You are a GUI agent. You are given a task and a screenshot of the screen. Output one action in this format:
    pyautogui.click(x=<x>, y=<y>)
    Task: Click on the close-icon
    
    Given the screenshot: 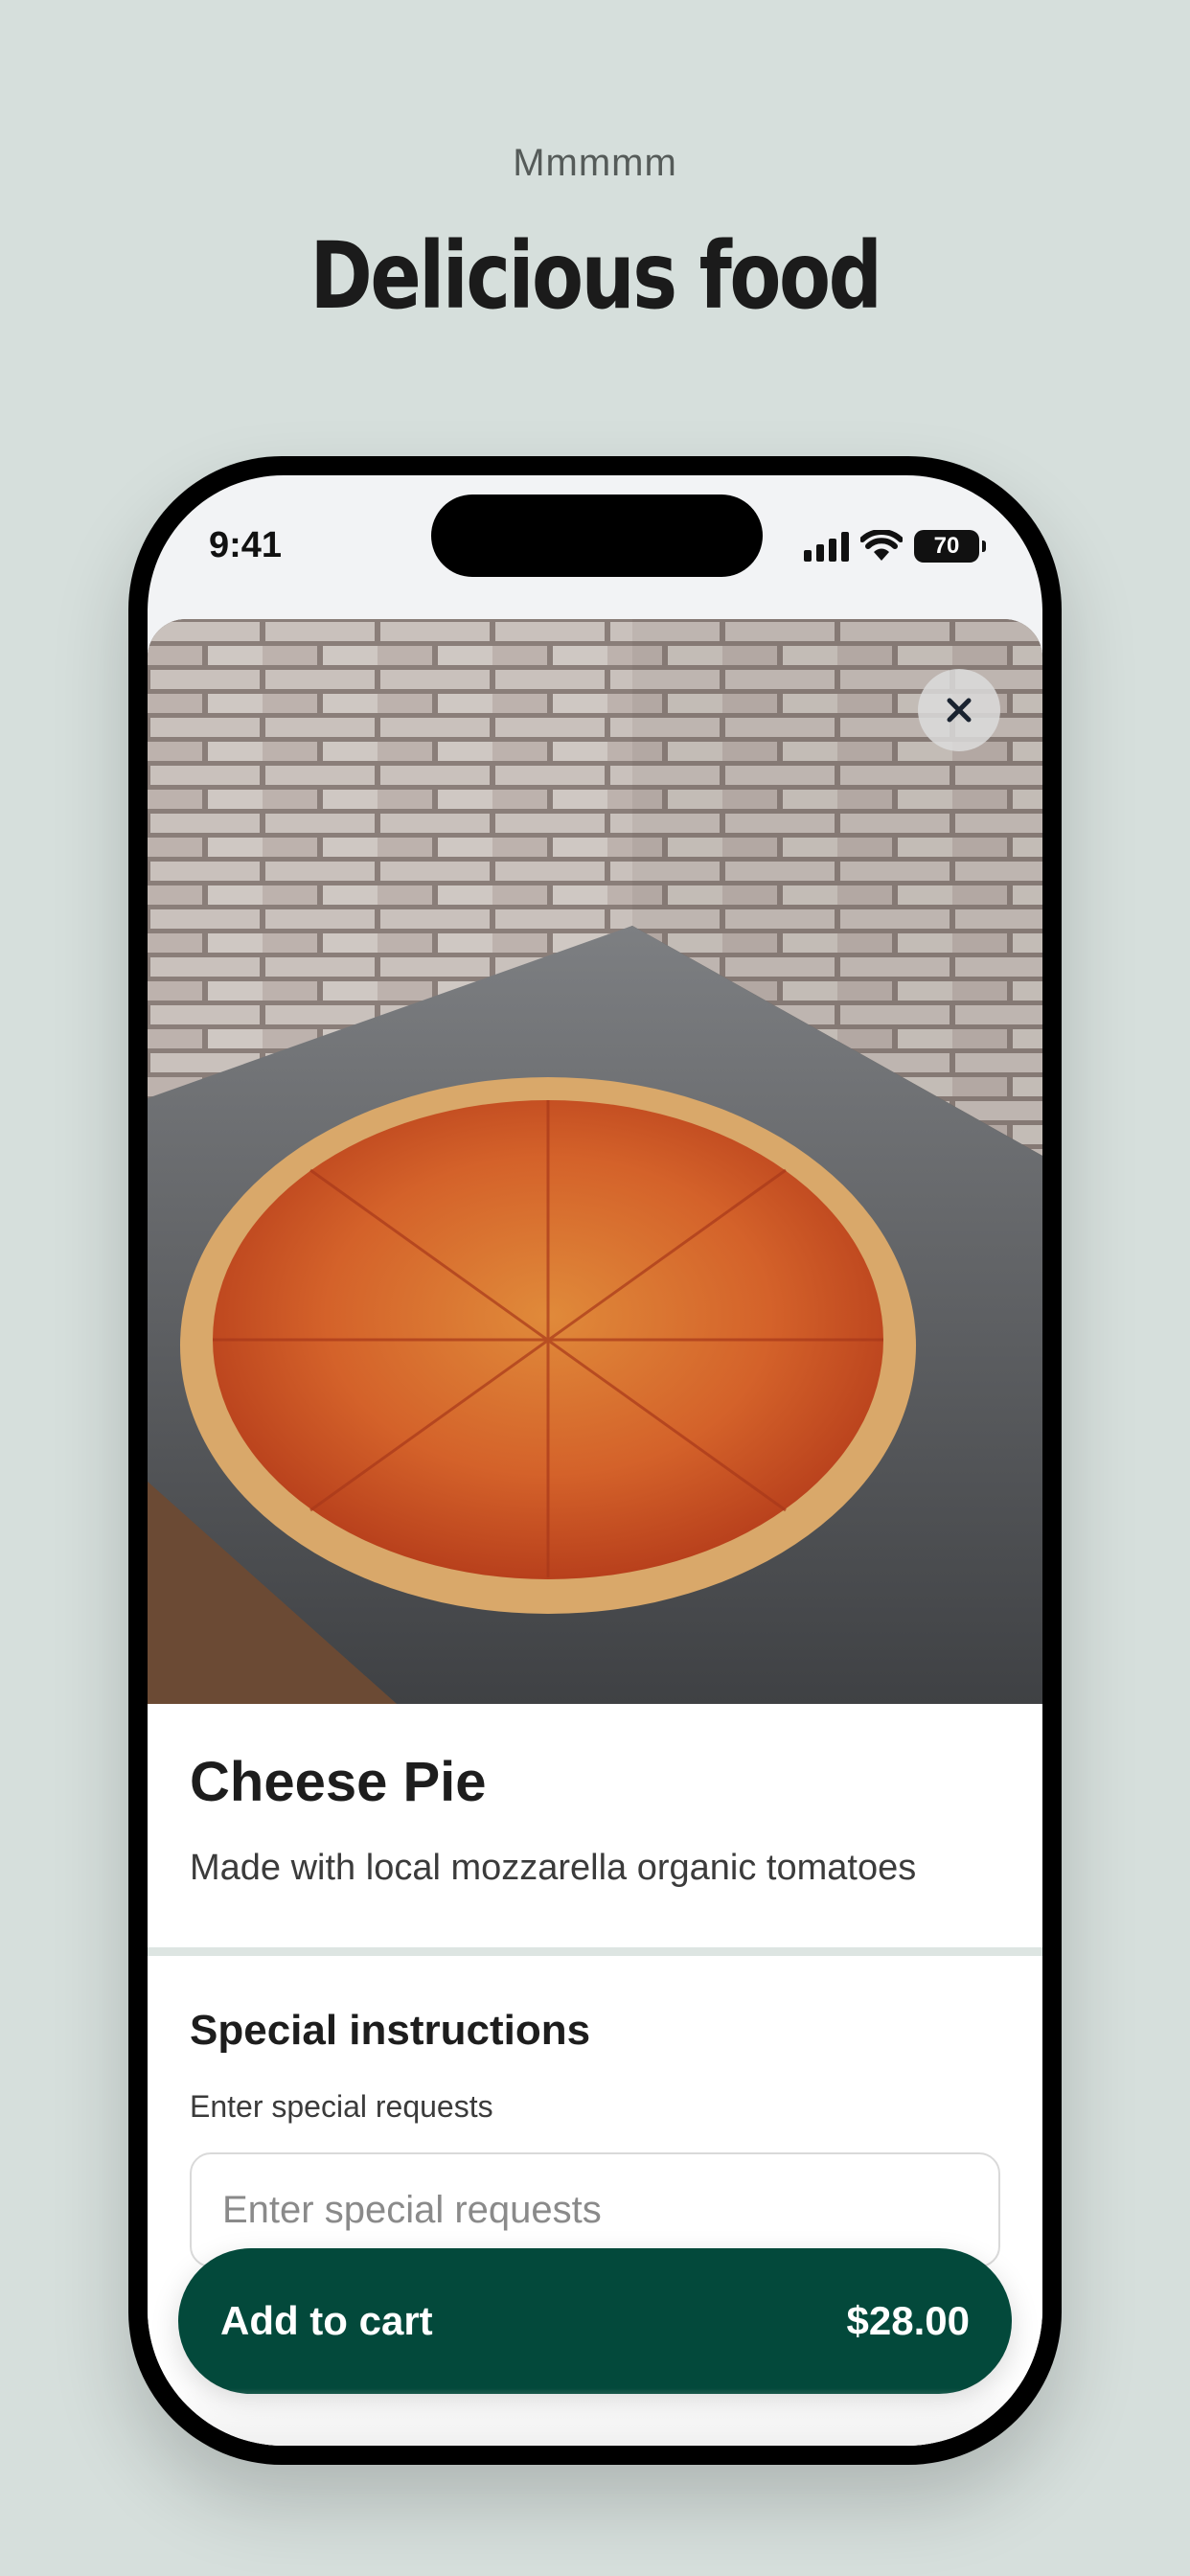 What is the action you would take?
    pyautogui.click(x=960, y=711)
    